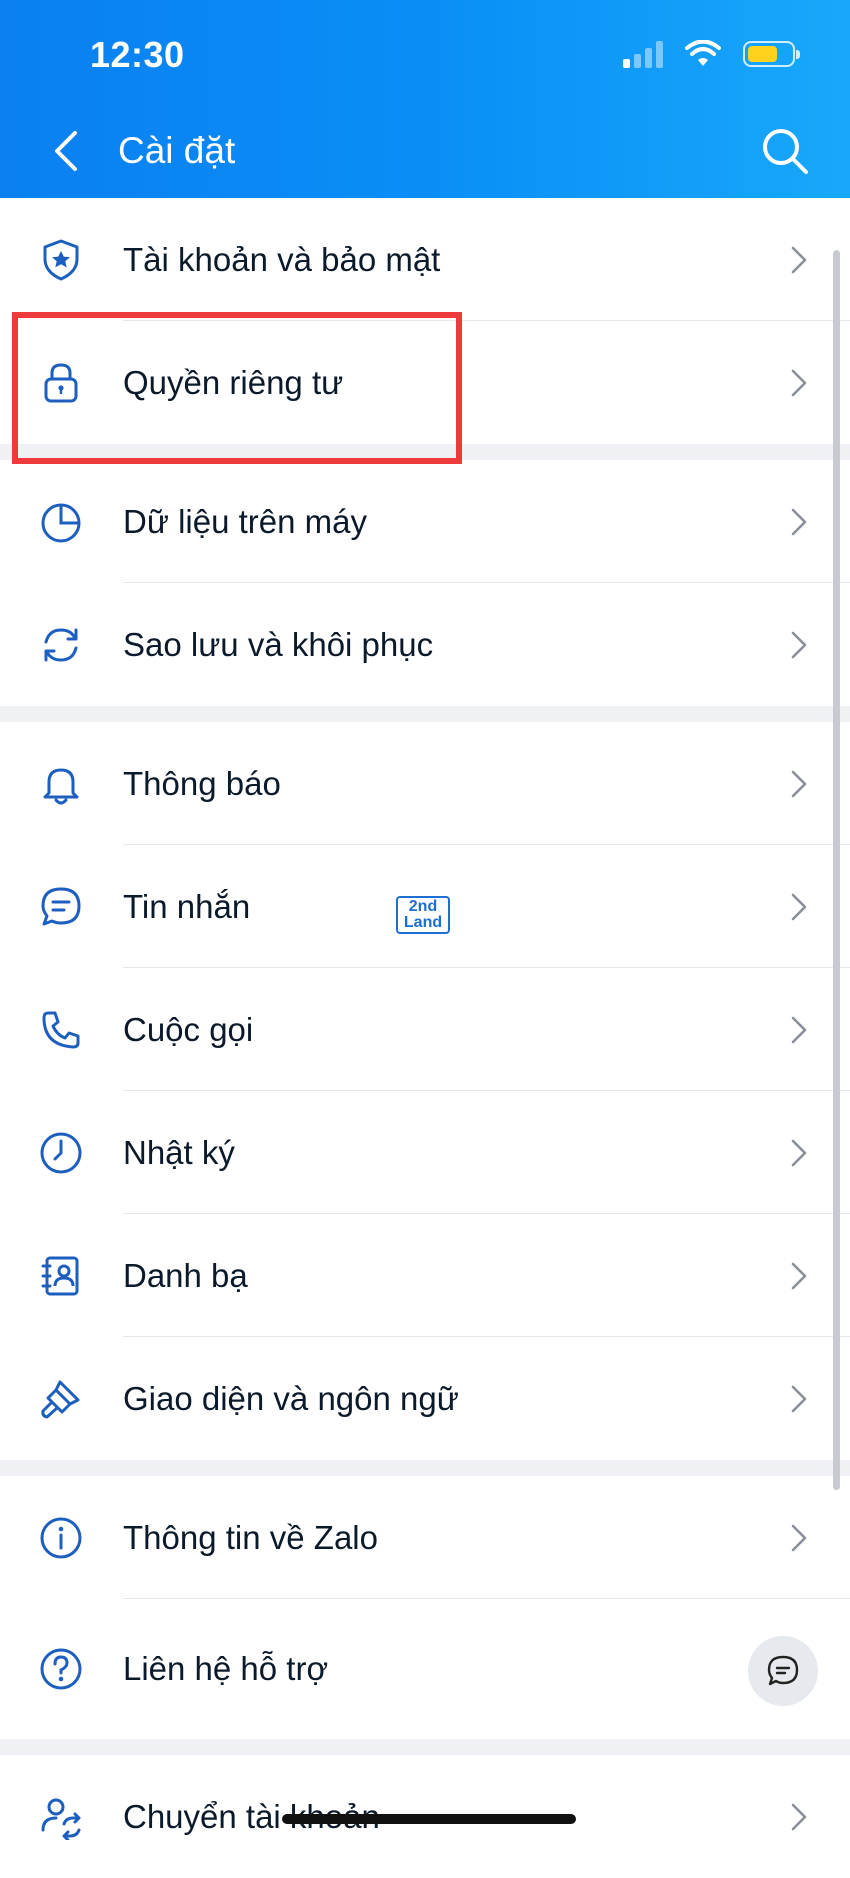 This screenshot has height=1878, width=850. Describe the element at coordinates (291, 1398) in the screenshot. I see `settings-item-label: Giao diện và ngôn ngữ` at that location.